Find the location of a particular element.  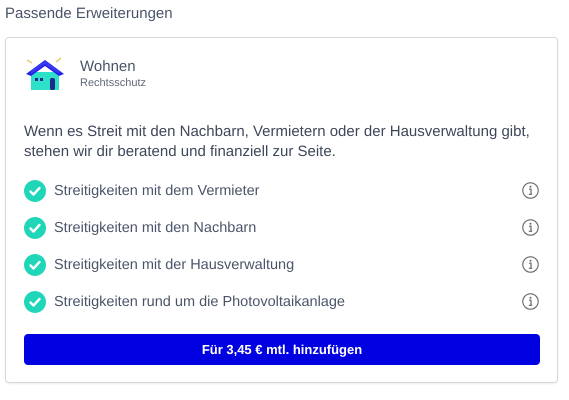

section-heading: Passende Erweiterungen is located at coordinates (89, 14).